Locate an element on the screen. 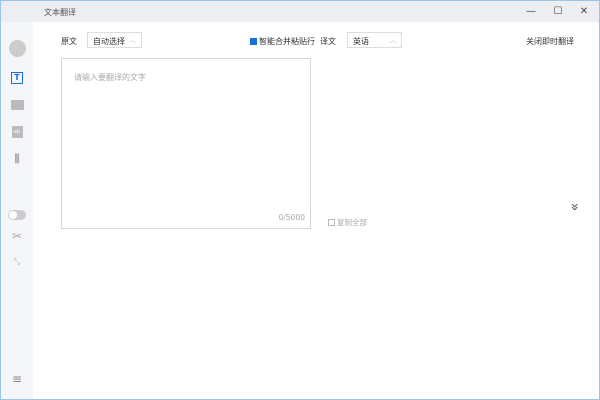 This screenshot has width=600, height=400. expand-down-icon: » is located at coordinates (574, 207).